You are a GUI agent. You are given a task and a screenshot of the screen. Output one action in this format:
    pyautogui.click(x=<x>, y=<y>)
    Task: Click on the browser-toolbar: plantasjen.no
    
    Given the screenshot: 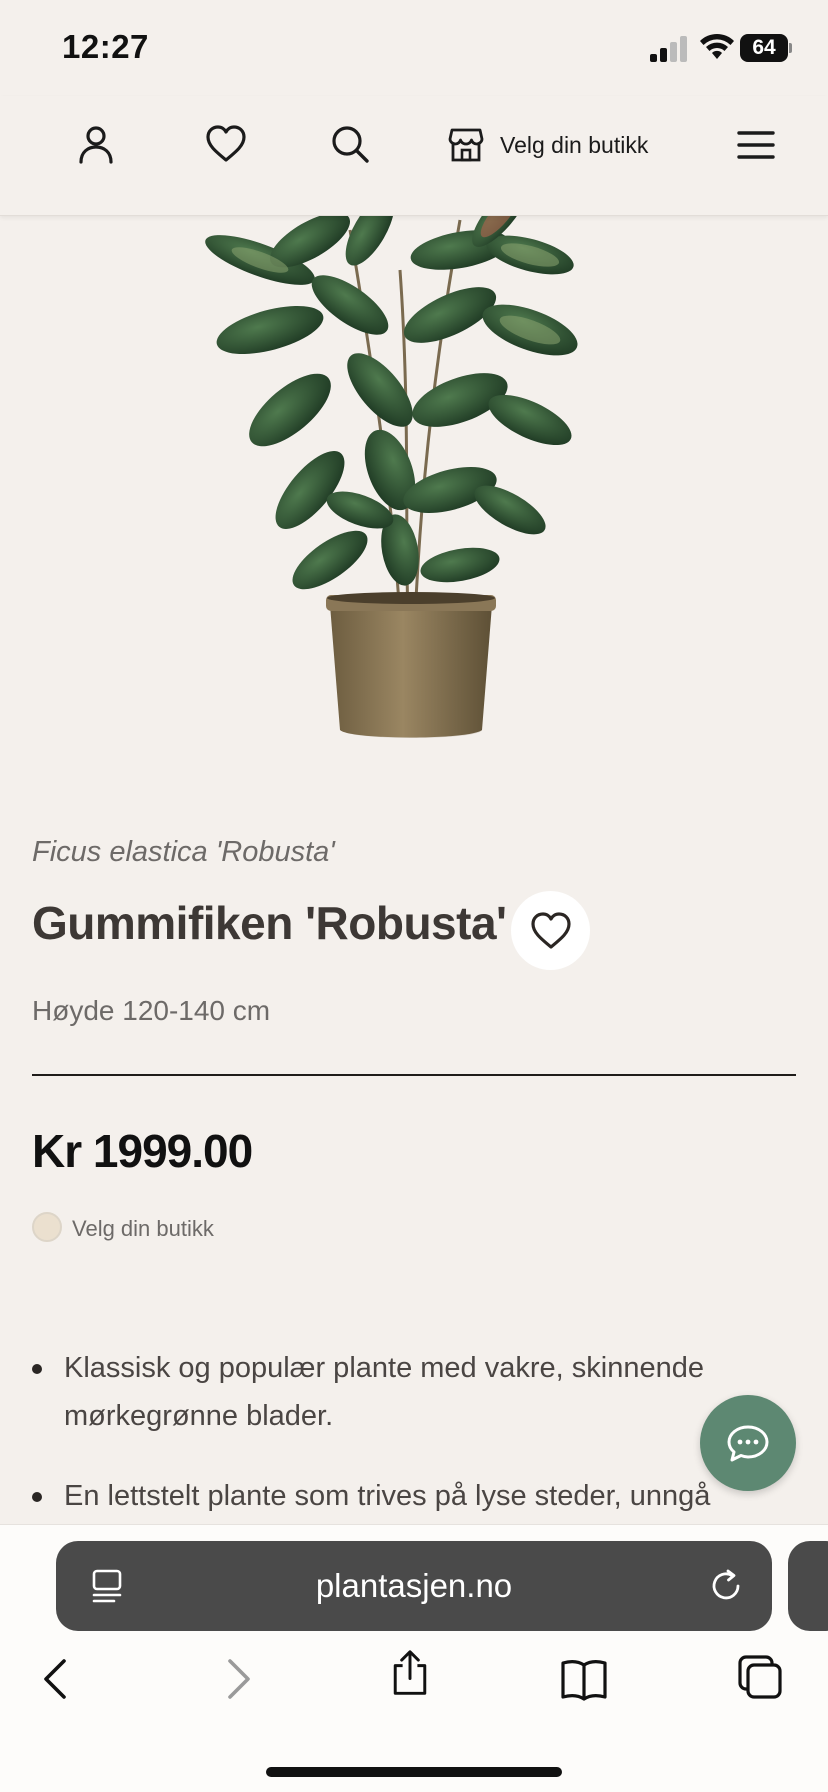 What is the action you would take?
    pyautogui.click(x=414, y=1658)
    